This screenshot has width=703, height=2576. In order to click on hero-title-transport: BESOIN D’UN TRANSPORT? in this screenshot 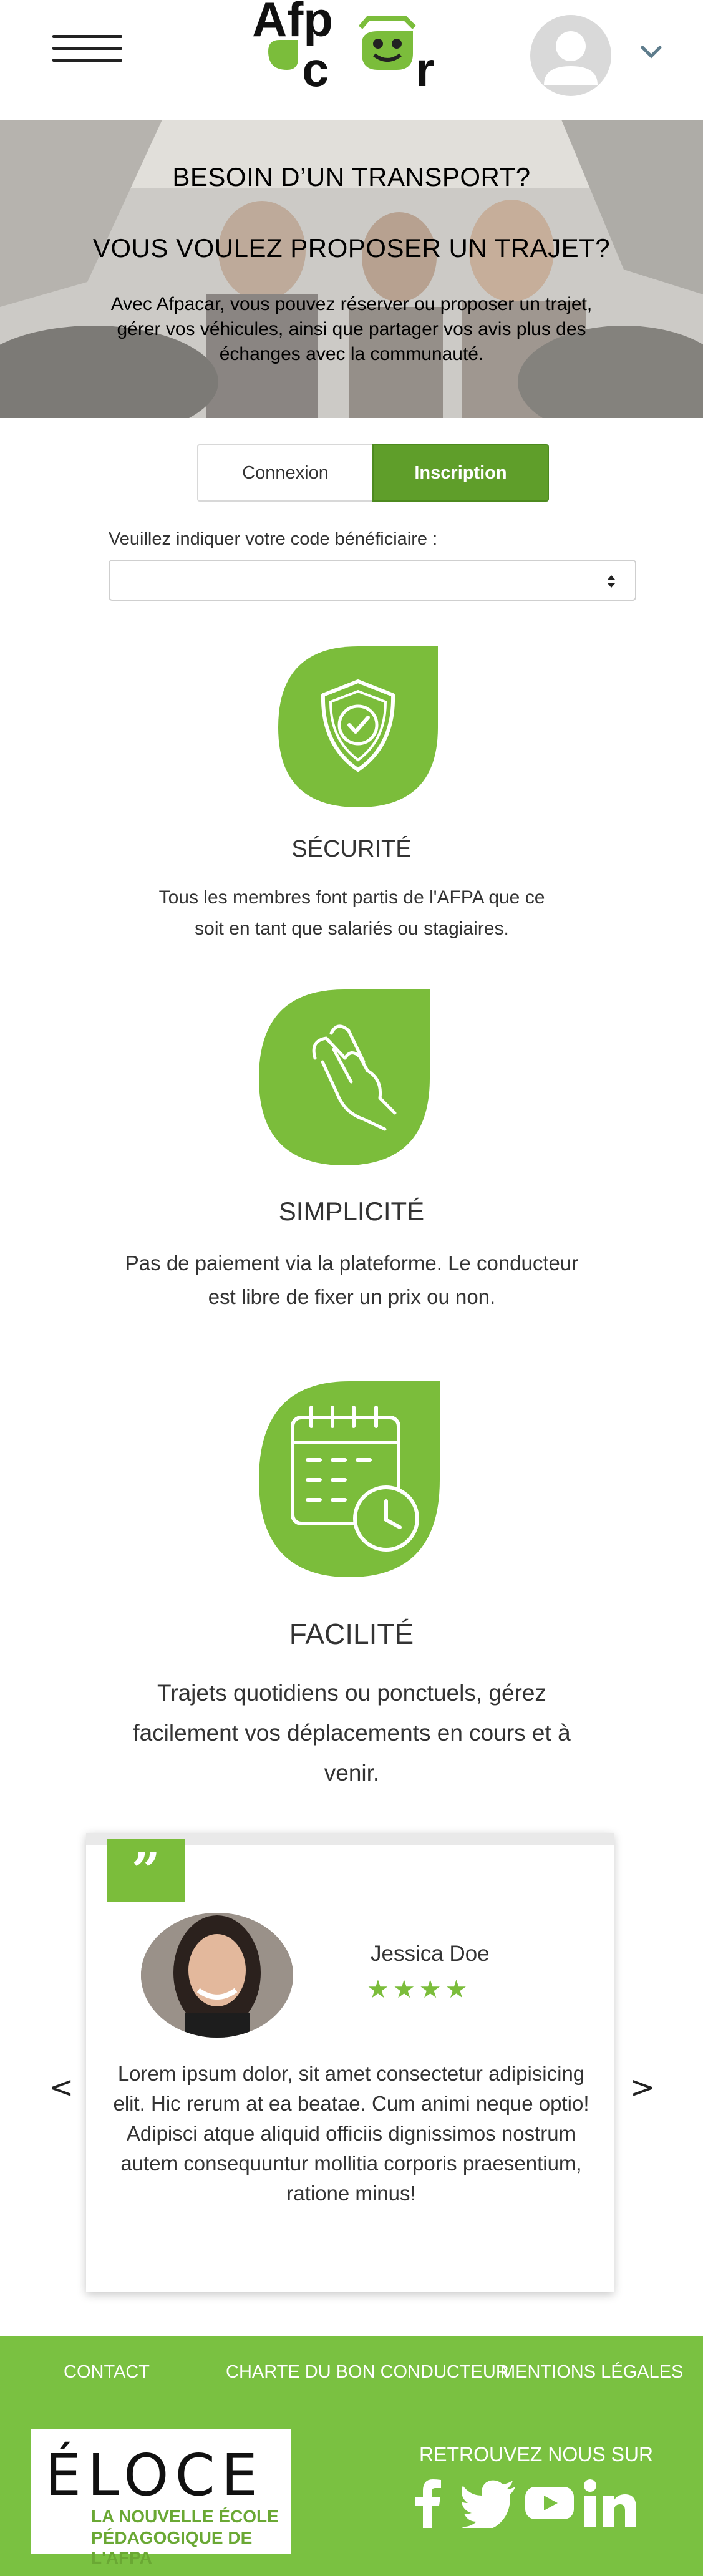, I will do `click(351, 177)`.